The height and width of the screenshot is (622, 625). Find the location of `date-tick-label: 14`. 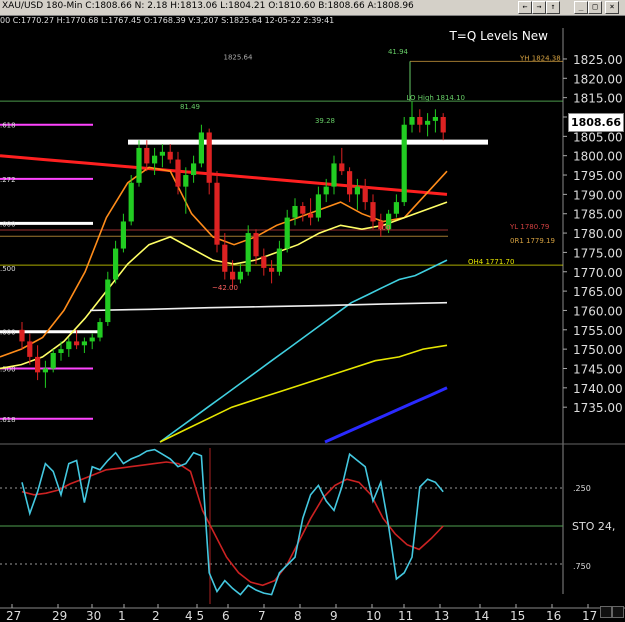

date-tick-label: 14 is located at coordinates (481, 615).